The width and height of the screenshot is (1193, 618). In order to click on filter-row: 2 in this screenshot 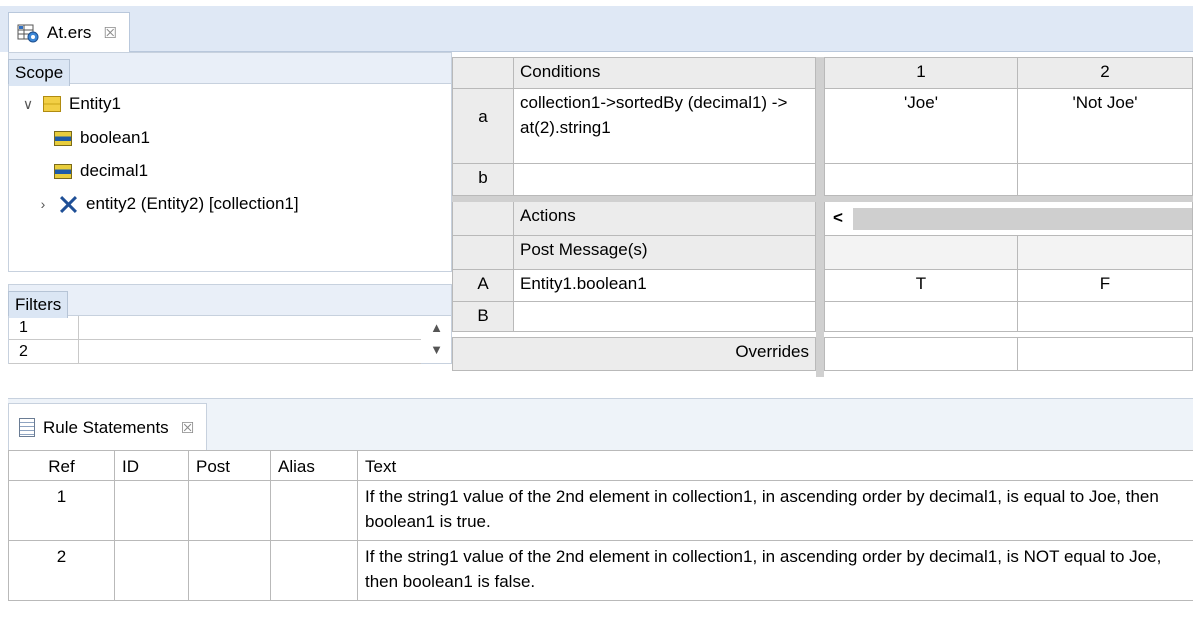, I will do `click(215, 352)`.